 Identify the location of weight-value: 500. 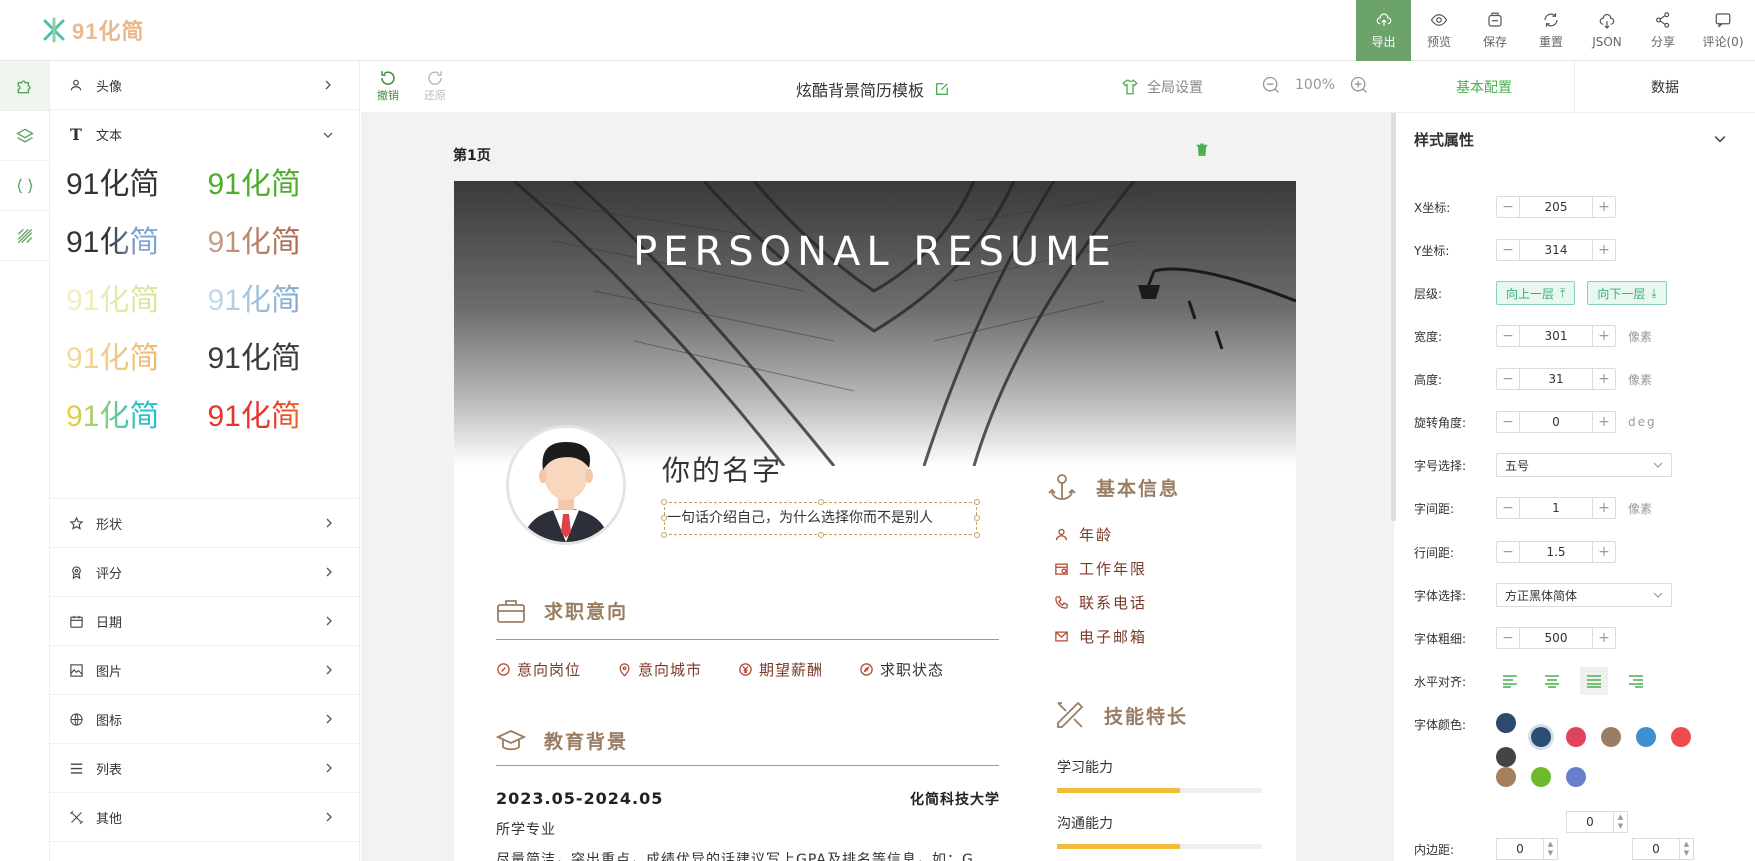
(1556, 638).